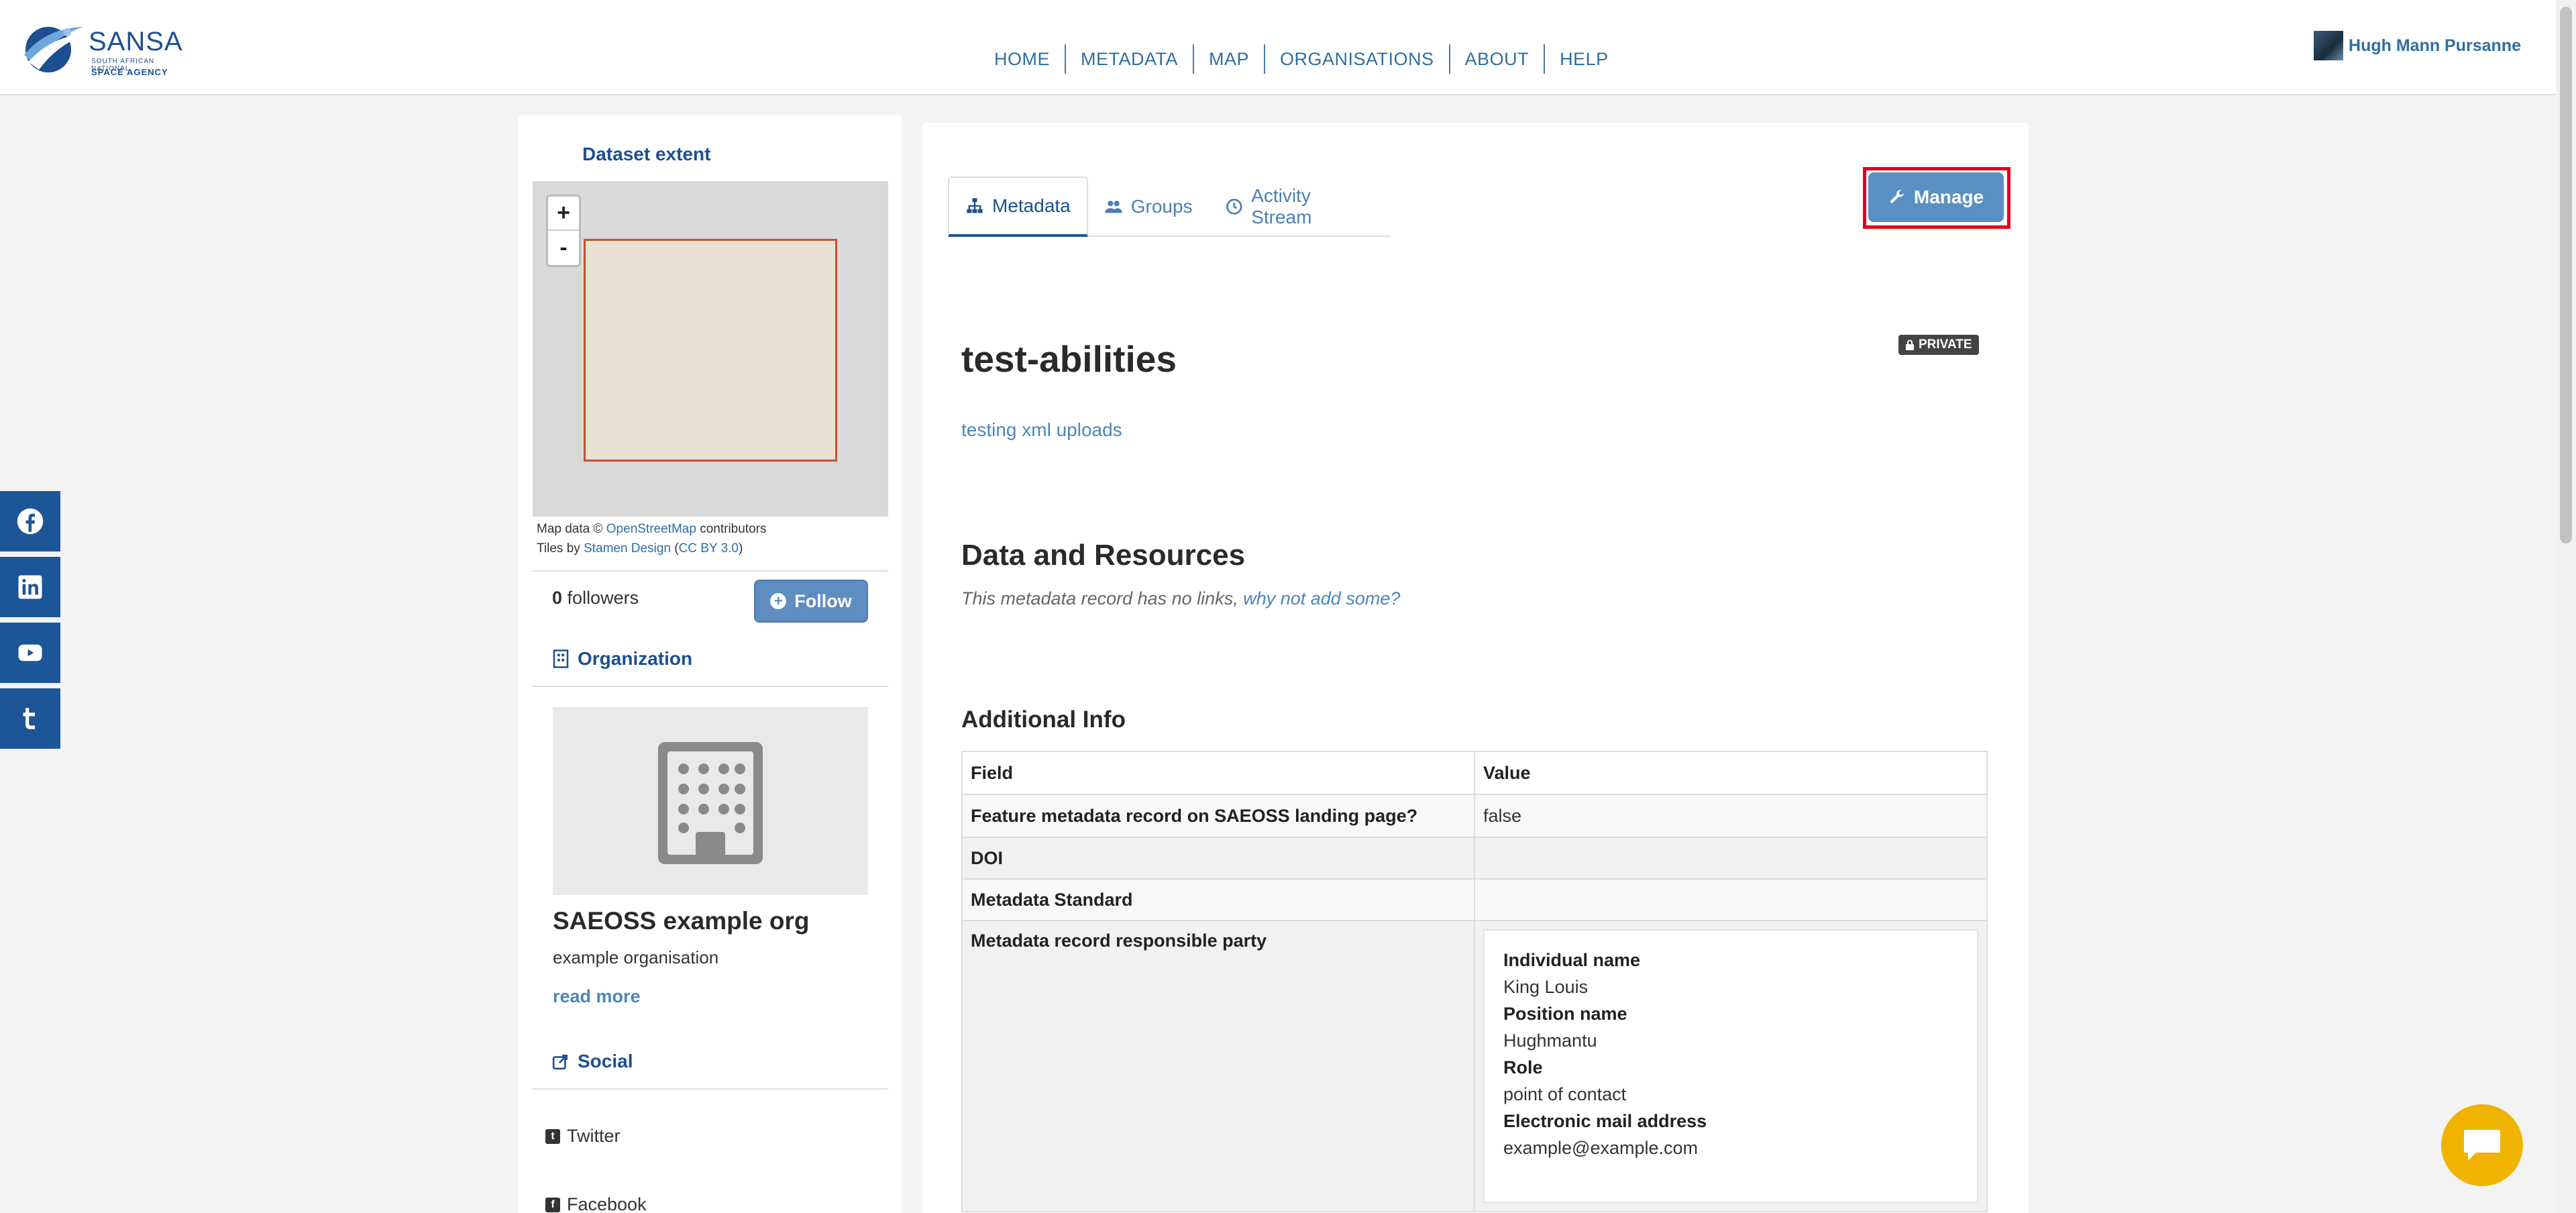  What do you see at coordinates (1161, 206) in the screenshot?
I see `tab-groups-label: Groups` at bounding box center [1161, 206].